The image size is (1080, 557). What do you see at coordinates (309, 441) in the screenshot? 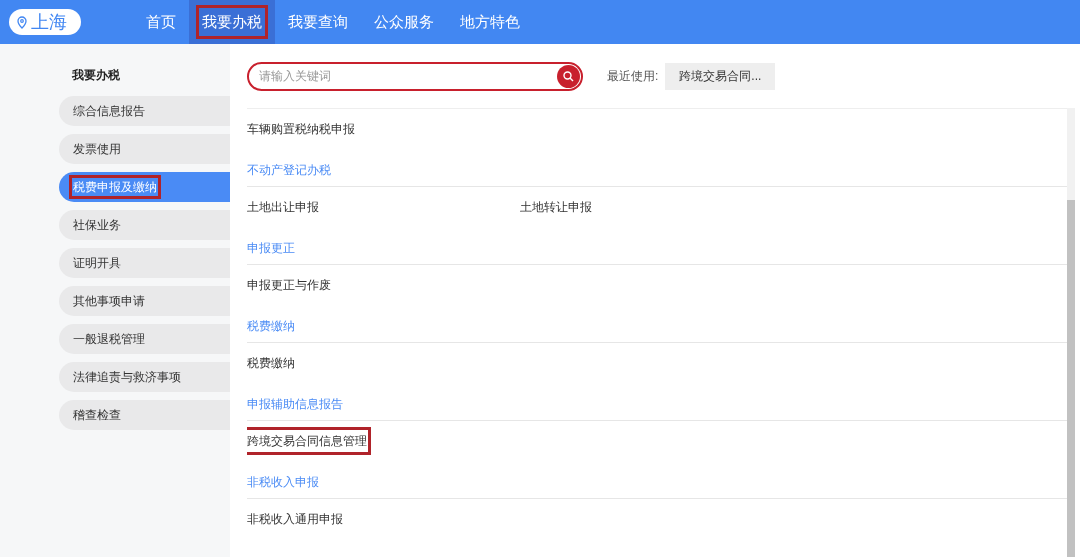
I see `service-link: 跨境交易合同信息管理` at bounding box center [309, 441].